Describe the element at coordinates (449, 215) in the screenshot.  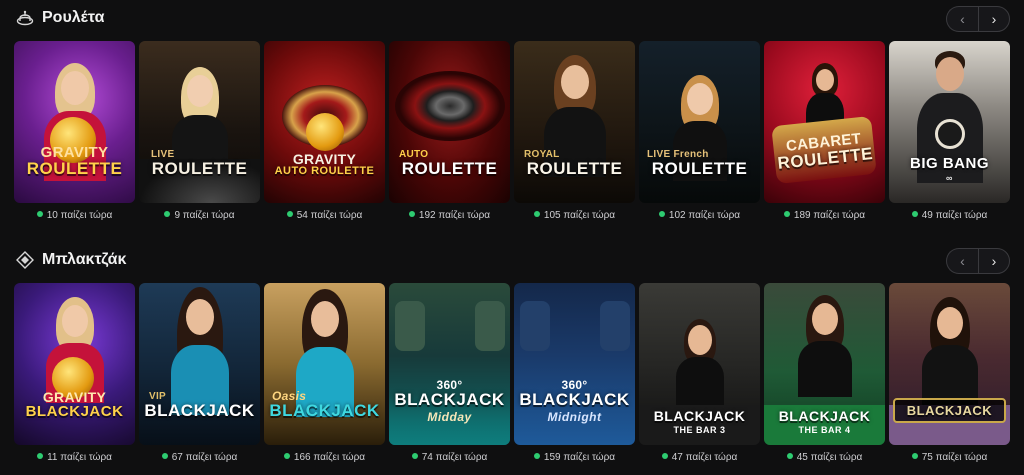
I see `players-count: 192 παίζει τώρα` at that location.